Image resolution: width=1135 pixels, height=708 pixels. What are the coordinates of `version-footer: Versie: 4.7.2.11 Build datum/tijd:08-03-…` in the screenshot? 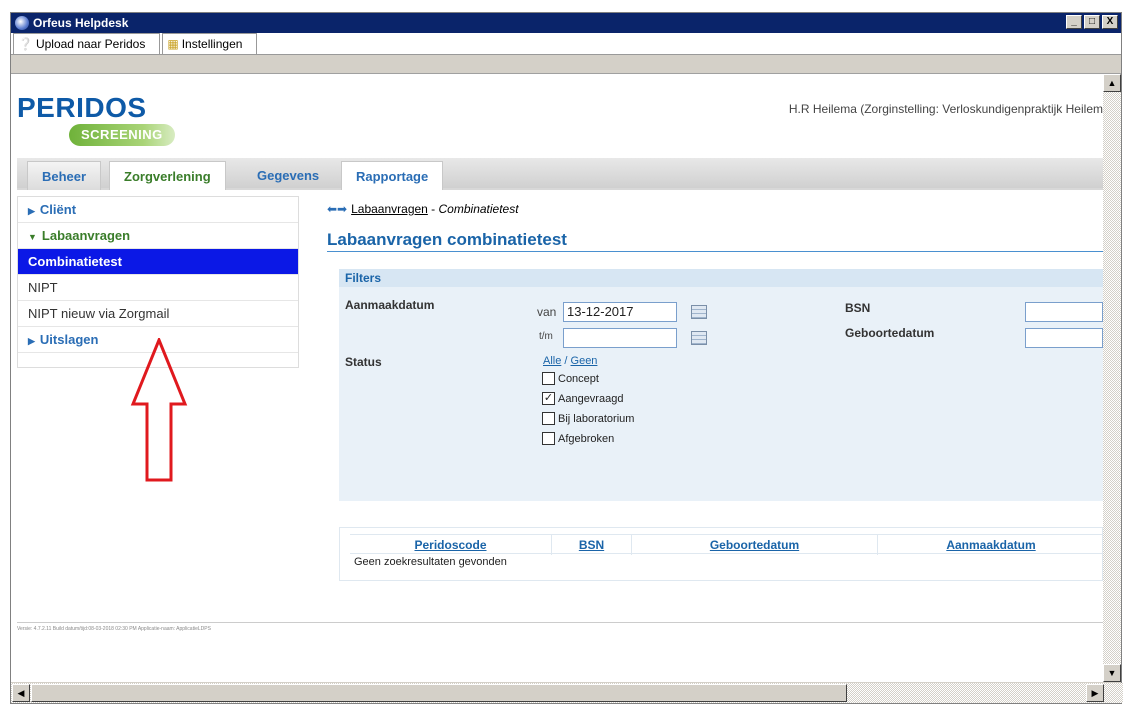 It's located at (114, 629).